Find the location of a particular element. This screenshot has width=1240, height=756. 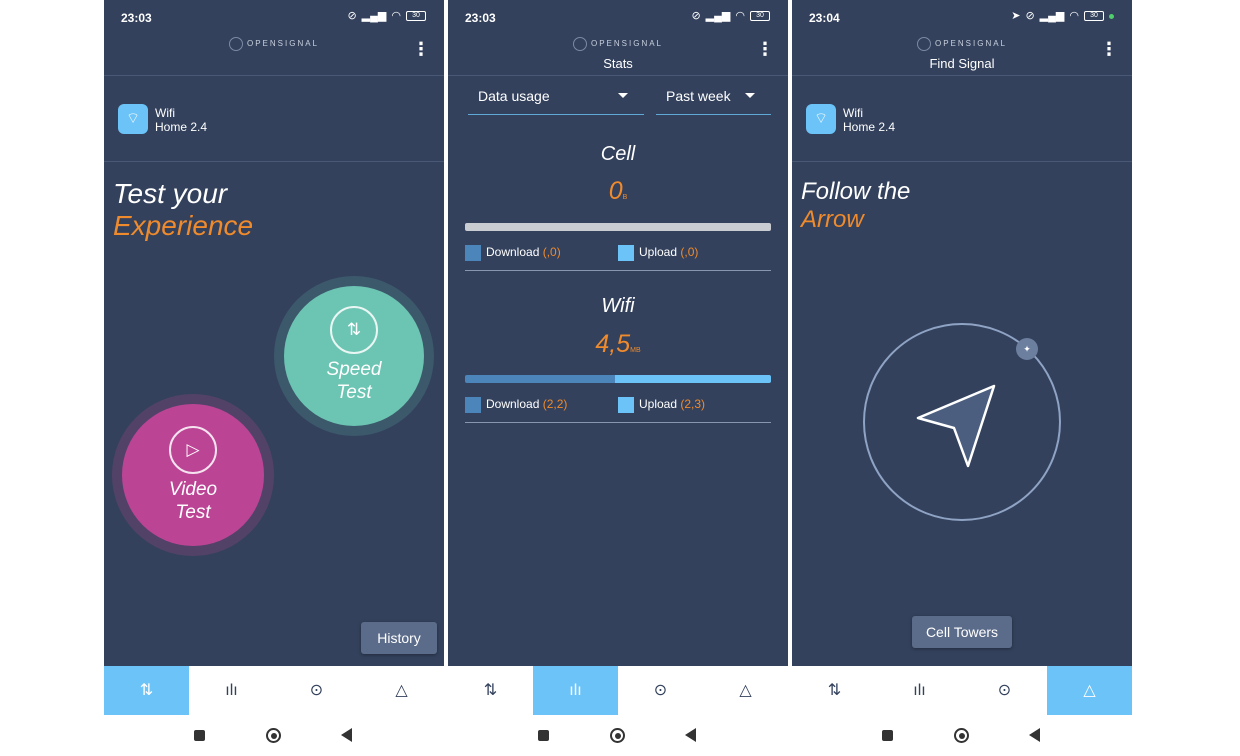

cell-value: 0B is located at coordinates (618, 191).